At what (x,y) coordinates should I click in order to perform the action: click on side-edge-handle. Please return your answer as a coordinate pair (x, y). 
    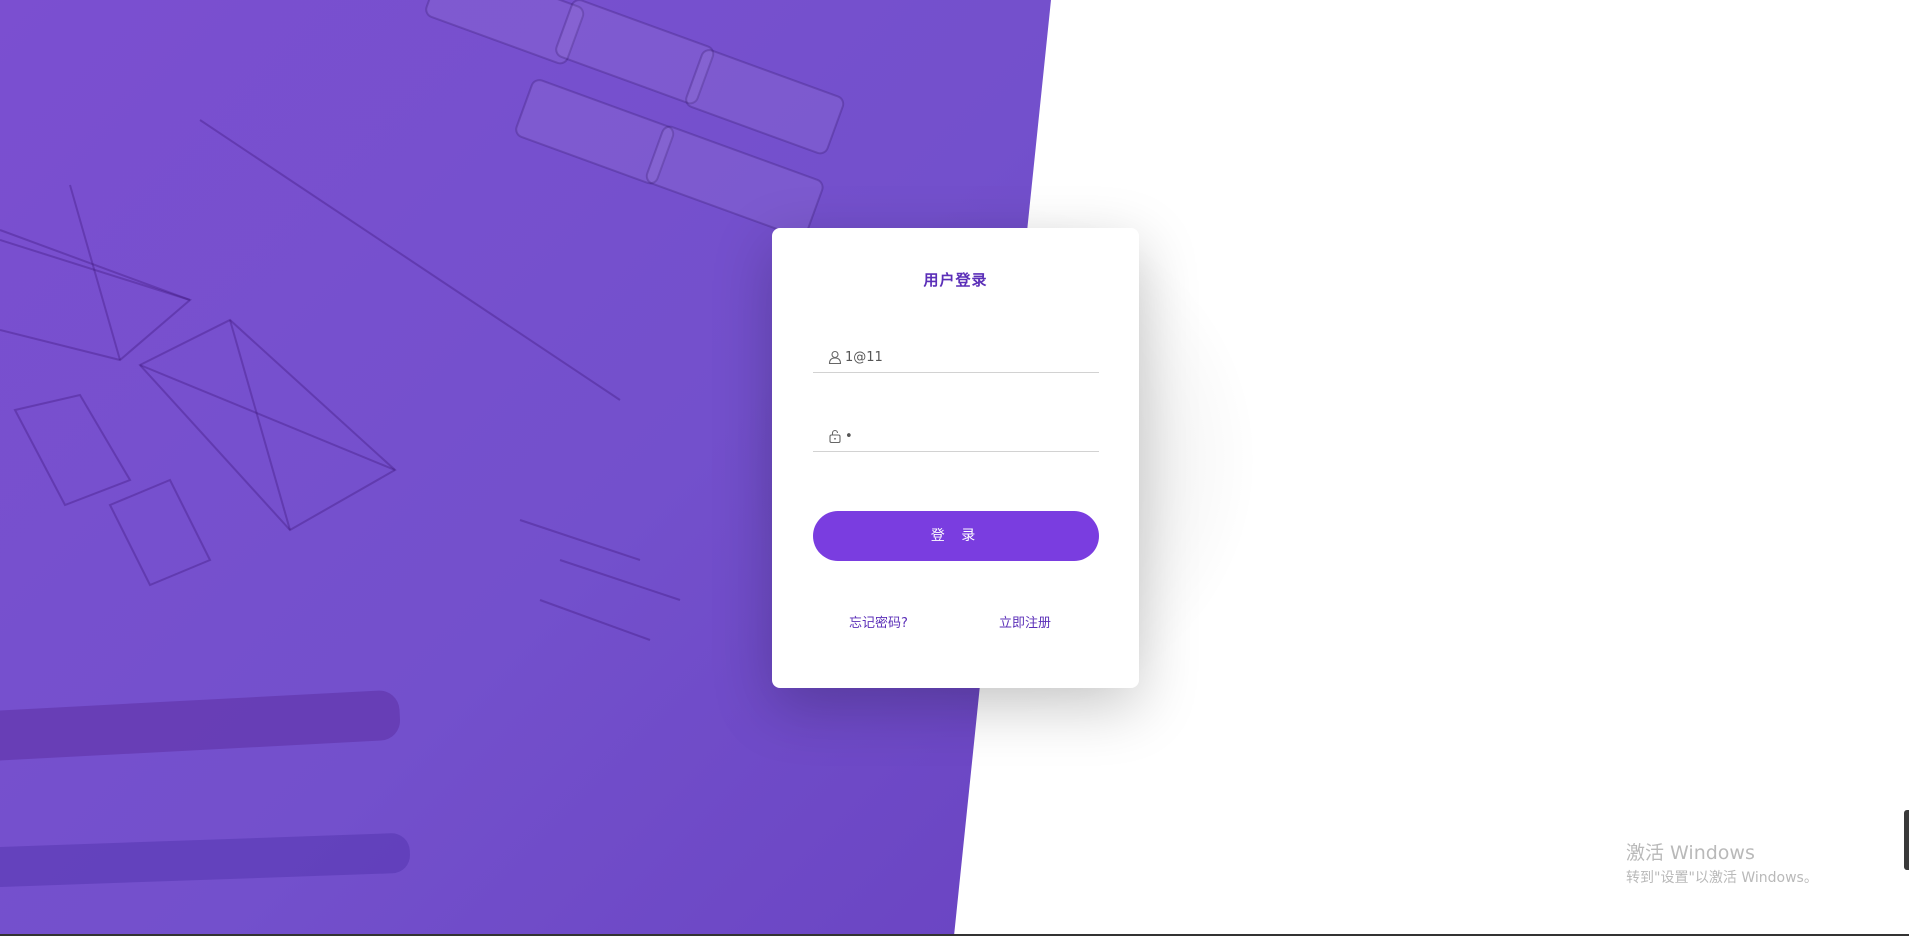
    Looking at the image, I should click on (1906, 840).